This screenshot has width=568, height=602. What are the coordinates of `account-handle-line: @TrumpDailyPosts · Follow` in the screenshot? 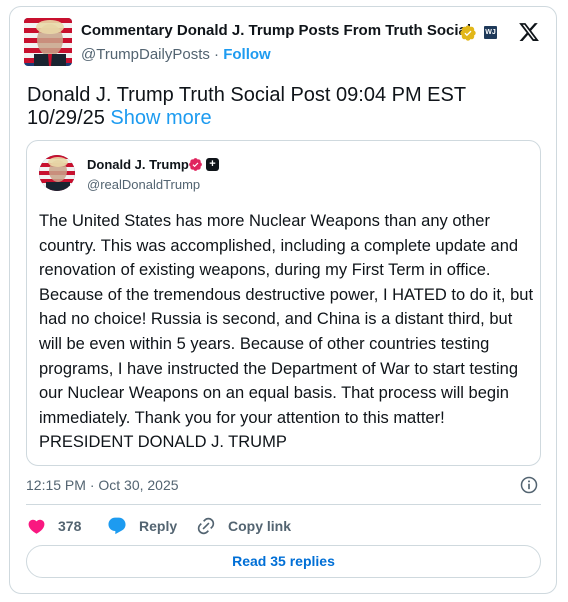 It's located at (176, 54).